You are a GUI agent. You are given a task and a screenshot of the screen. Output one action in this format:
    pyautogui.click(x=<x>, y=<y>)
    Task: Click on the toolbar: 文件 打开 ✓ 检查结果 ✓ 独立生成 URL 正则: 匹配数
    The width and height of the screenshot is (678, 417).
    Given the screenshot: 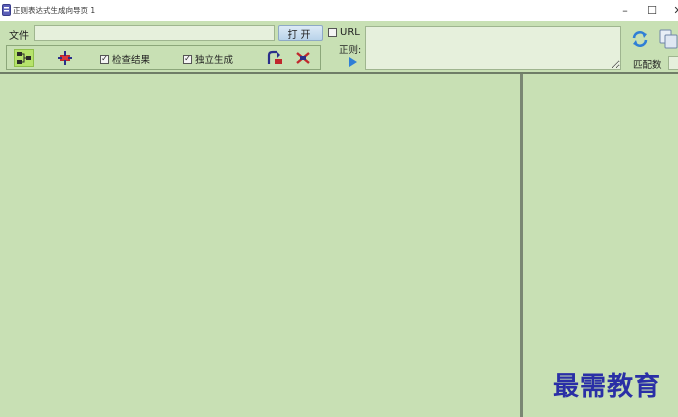 What is the action you would take?
    pyautogui.click(x=339, y=47)
    